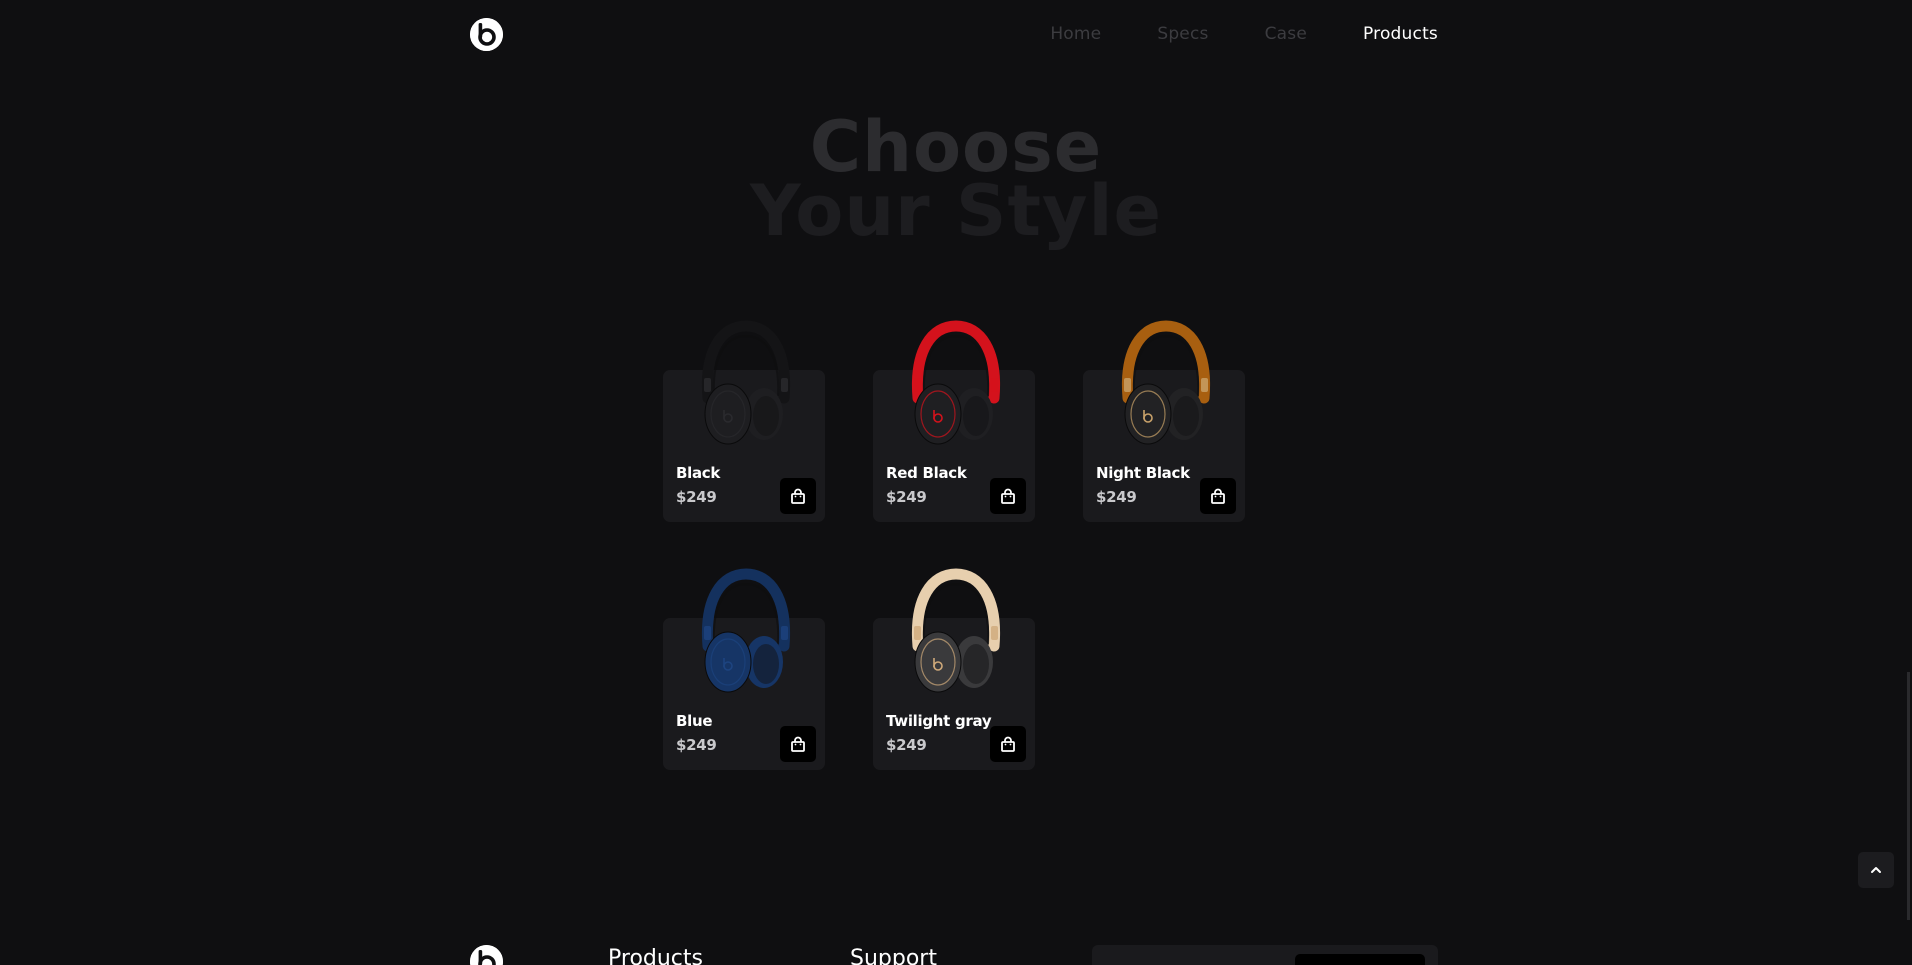 This screenshot has height=965, width=1912. I want to click on nav-case: Case, so click(1286, 34).